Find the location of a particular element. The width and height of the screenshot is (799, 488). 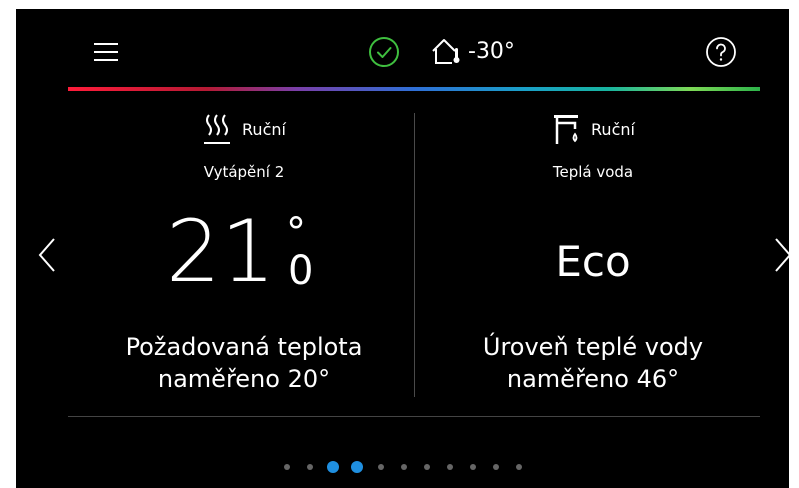

hot-water-mode-row: Ruční is located at coordinates (593, 129).